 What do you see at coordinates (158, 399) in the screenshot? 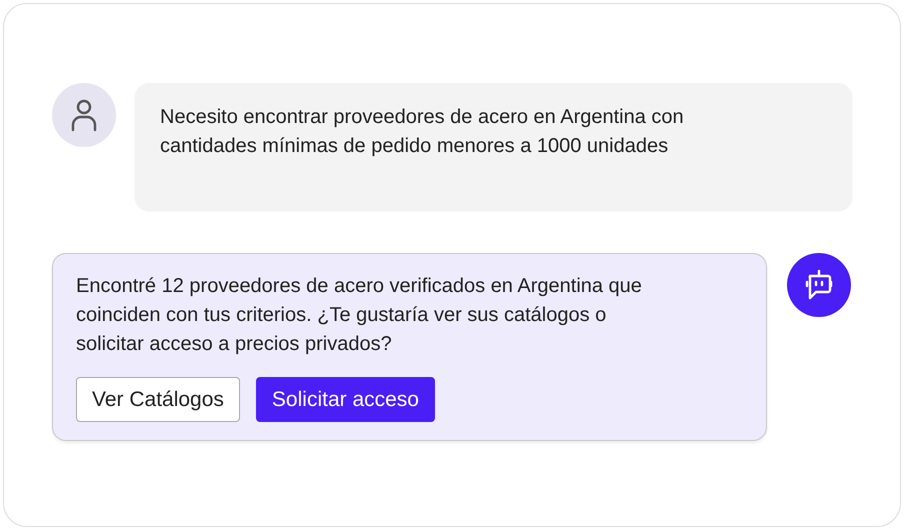
I see `catalogs-button: Ver Catálogos` at bounding box center [158, 399].